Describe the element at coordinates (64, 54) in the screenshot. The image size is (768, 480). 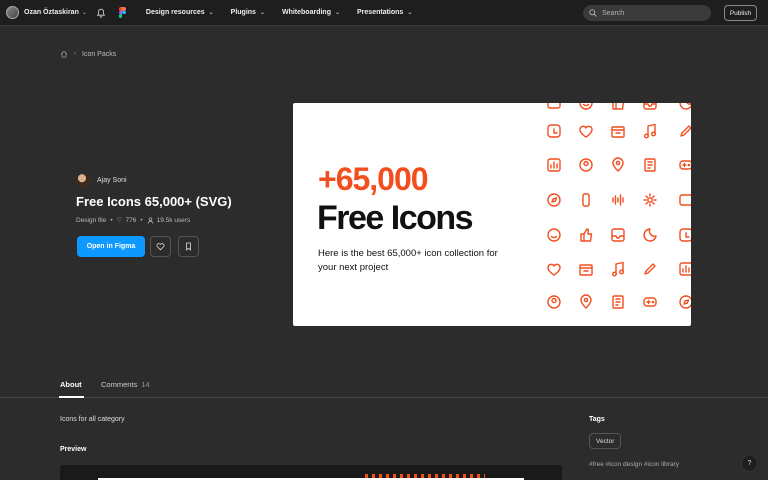
I see `home-icon` at that location.